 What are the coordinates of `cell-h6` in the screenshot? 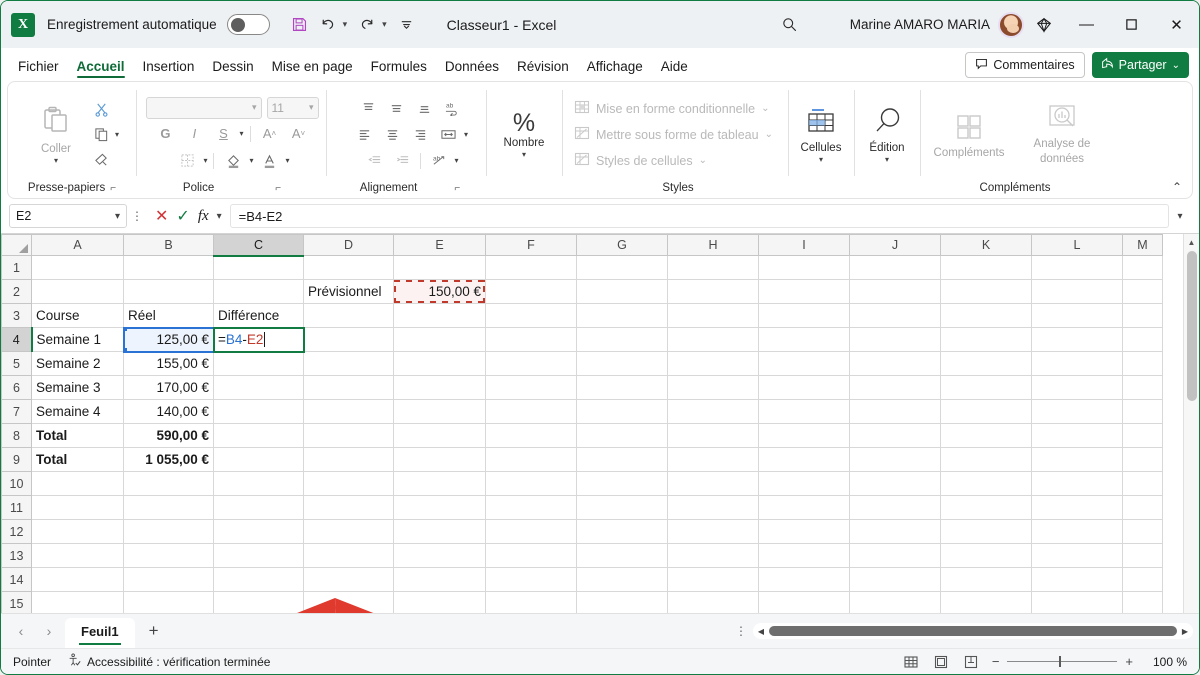 It's located at (713, 387).